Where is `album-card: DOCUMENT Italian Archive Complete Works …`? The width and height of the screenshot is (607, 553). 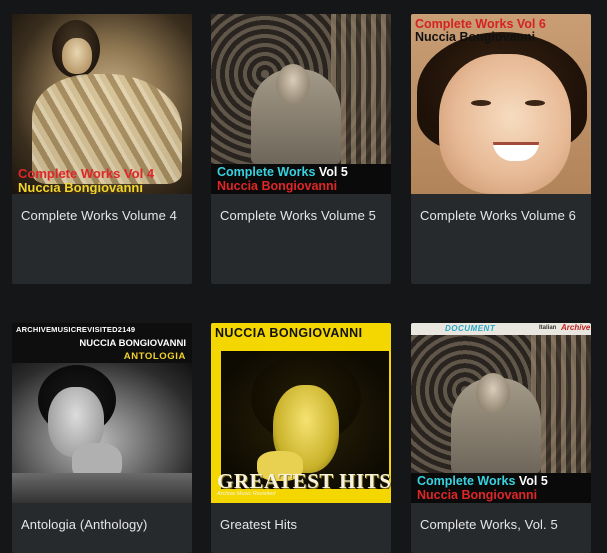 album-card: DOCUMENT Italian Archive Complete Works … is located at coordinates (501, 438).